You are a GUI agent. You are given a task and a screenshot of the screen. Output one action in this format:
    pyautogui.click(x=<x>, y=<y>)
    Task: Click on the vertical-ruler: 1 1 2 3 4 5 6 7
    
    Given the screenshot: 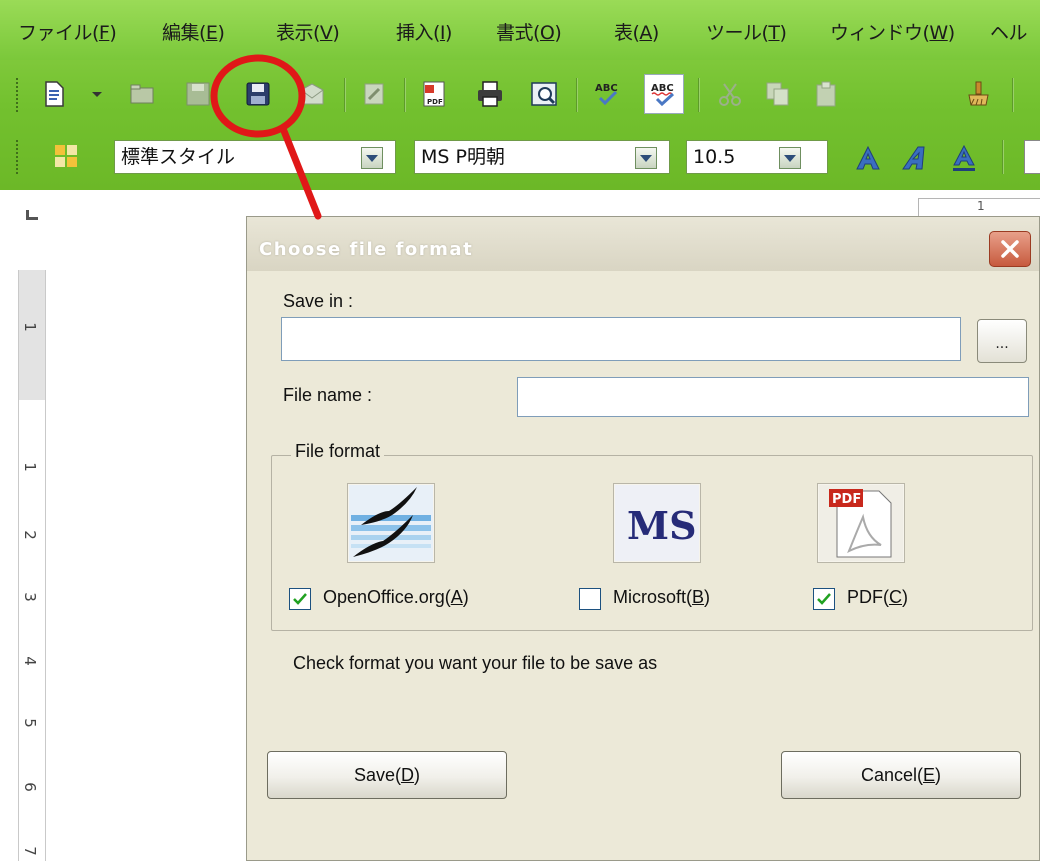 What is the action you would take?
    pyautogui.click(x=32, y=565)
    